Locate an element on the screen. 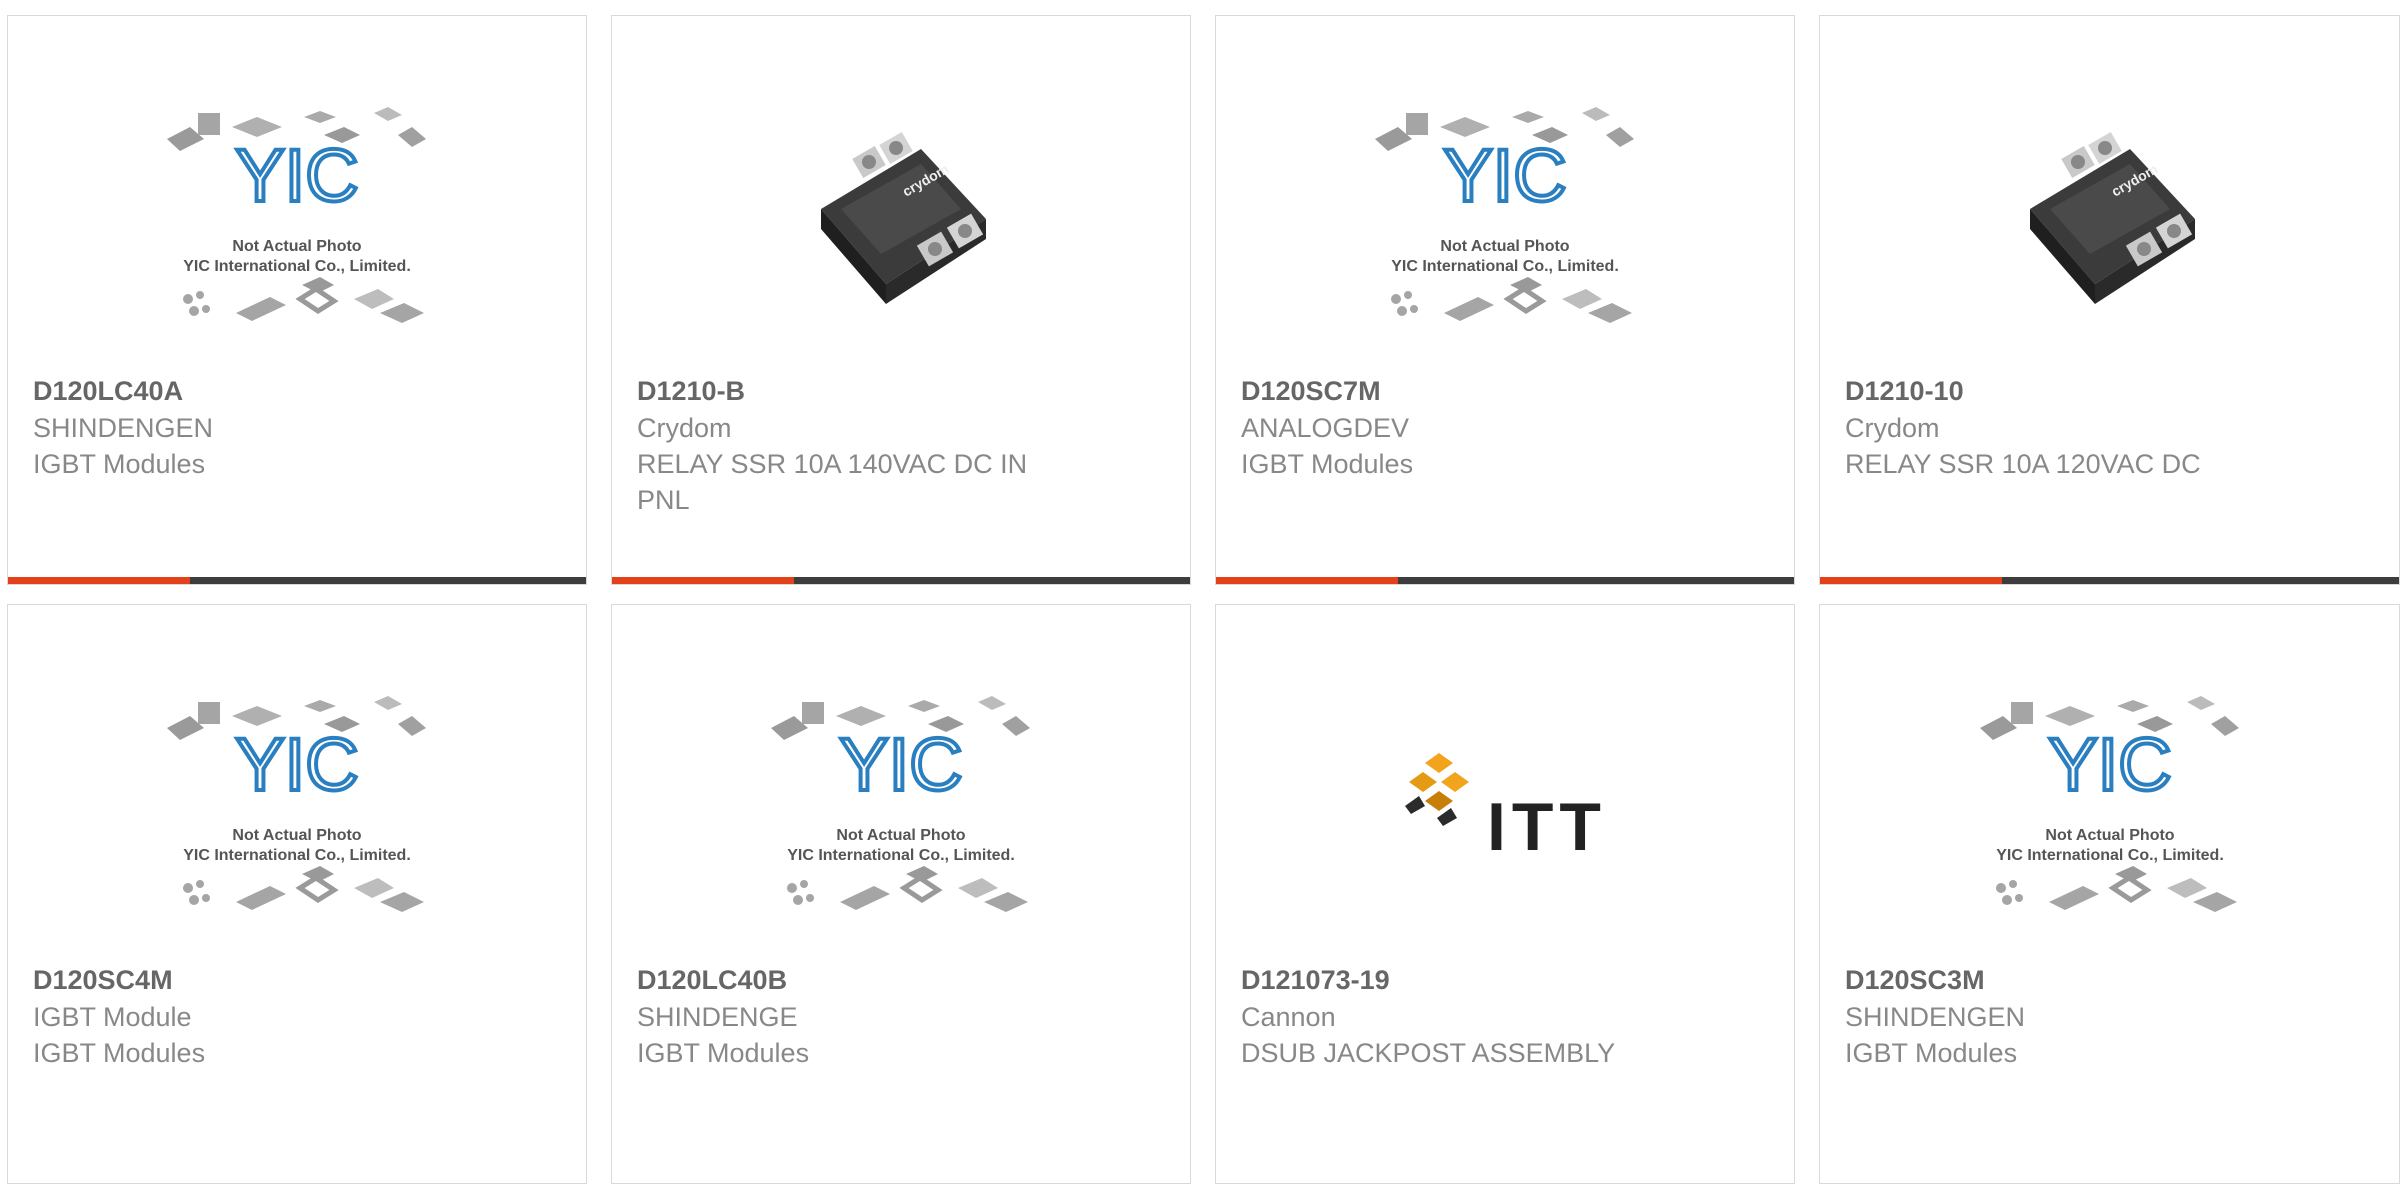  product-info: D1210-10 Crydom RELAY SSR 10A 120VAC DC is located at coordinates (2102, 427).